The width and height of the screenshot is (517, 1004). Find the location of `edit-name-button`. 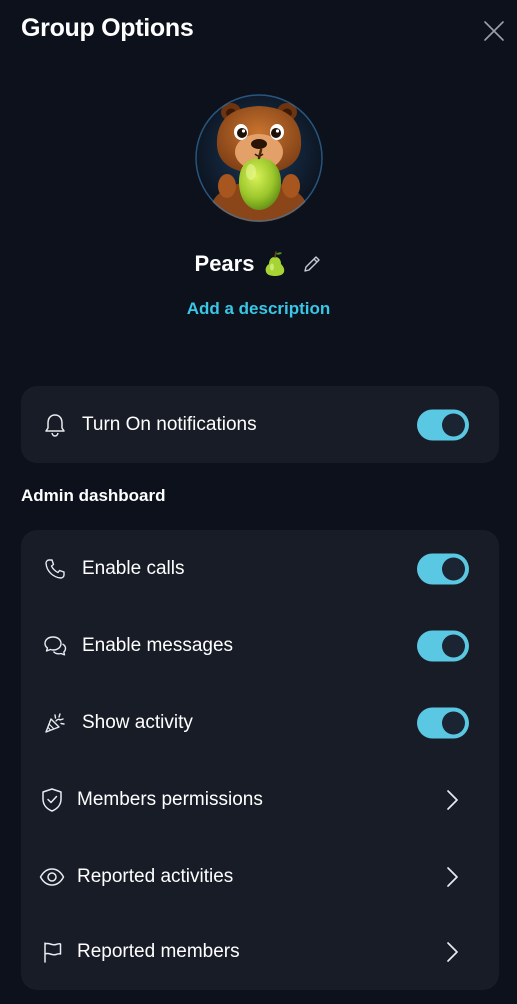

edit-name-button is located at coordinates (312, 264).